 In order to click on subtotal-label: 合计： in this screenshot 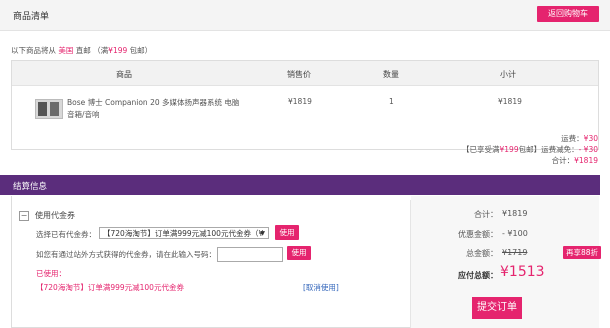, I will do `click(486, 214)`.